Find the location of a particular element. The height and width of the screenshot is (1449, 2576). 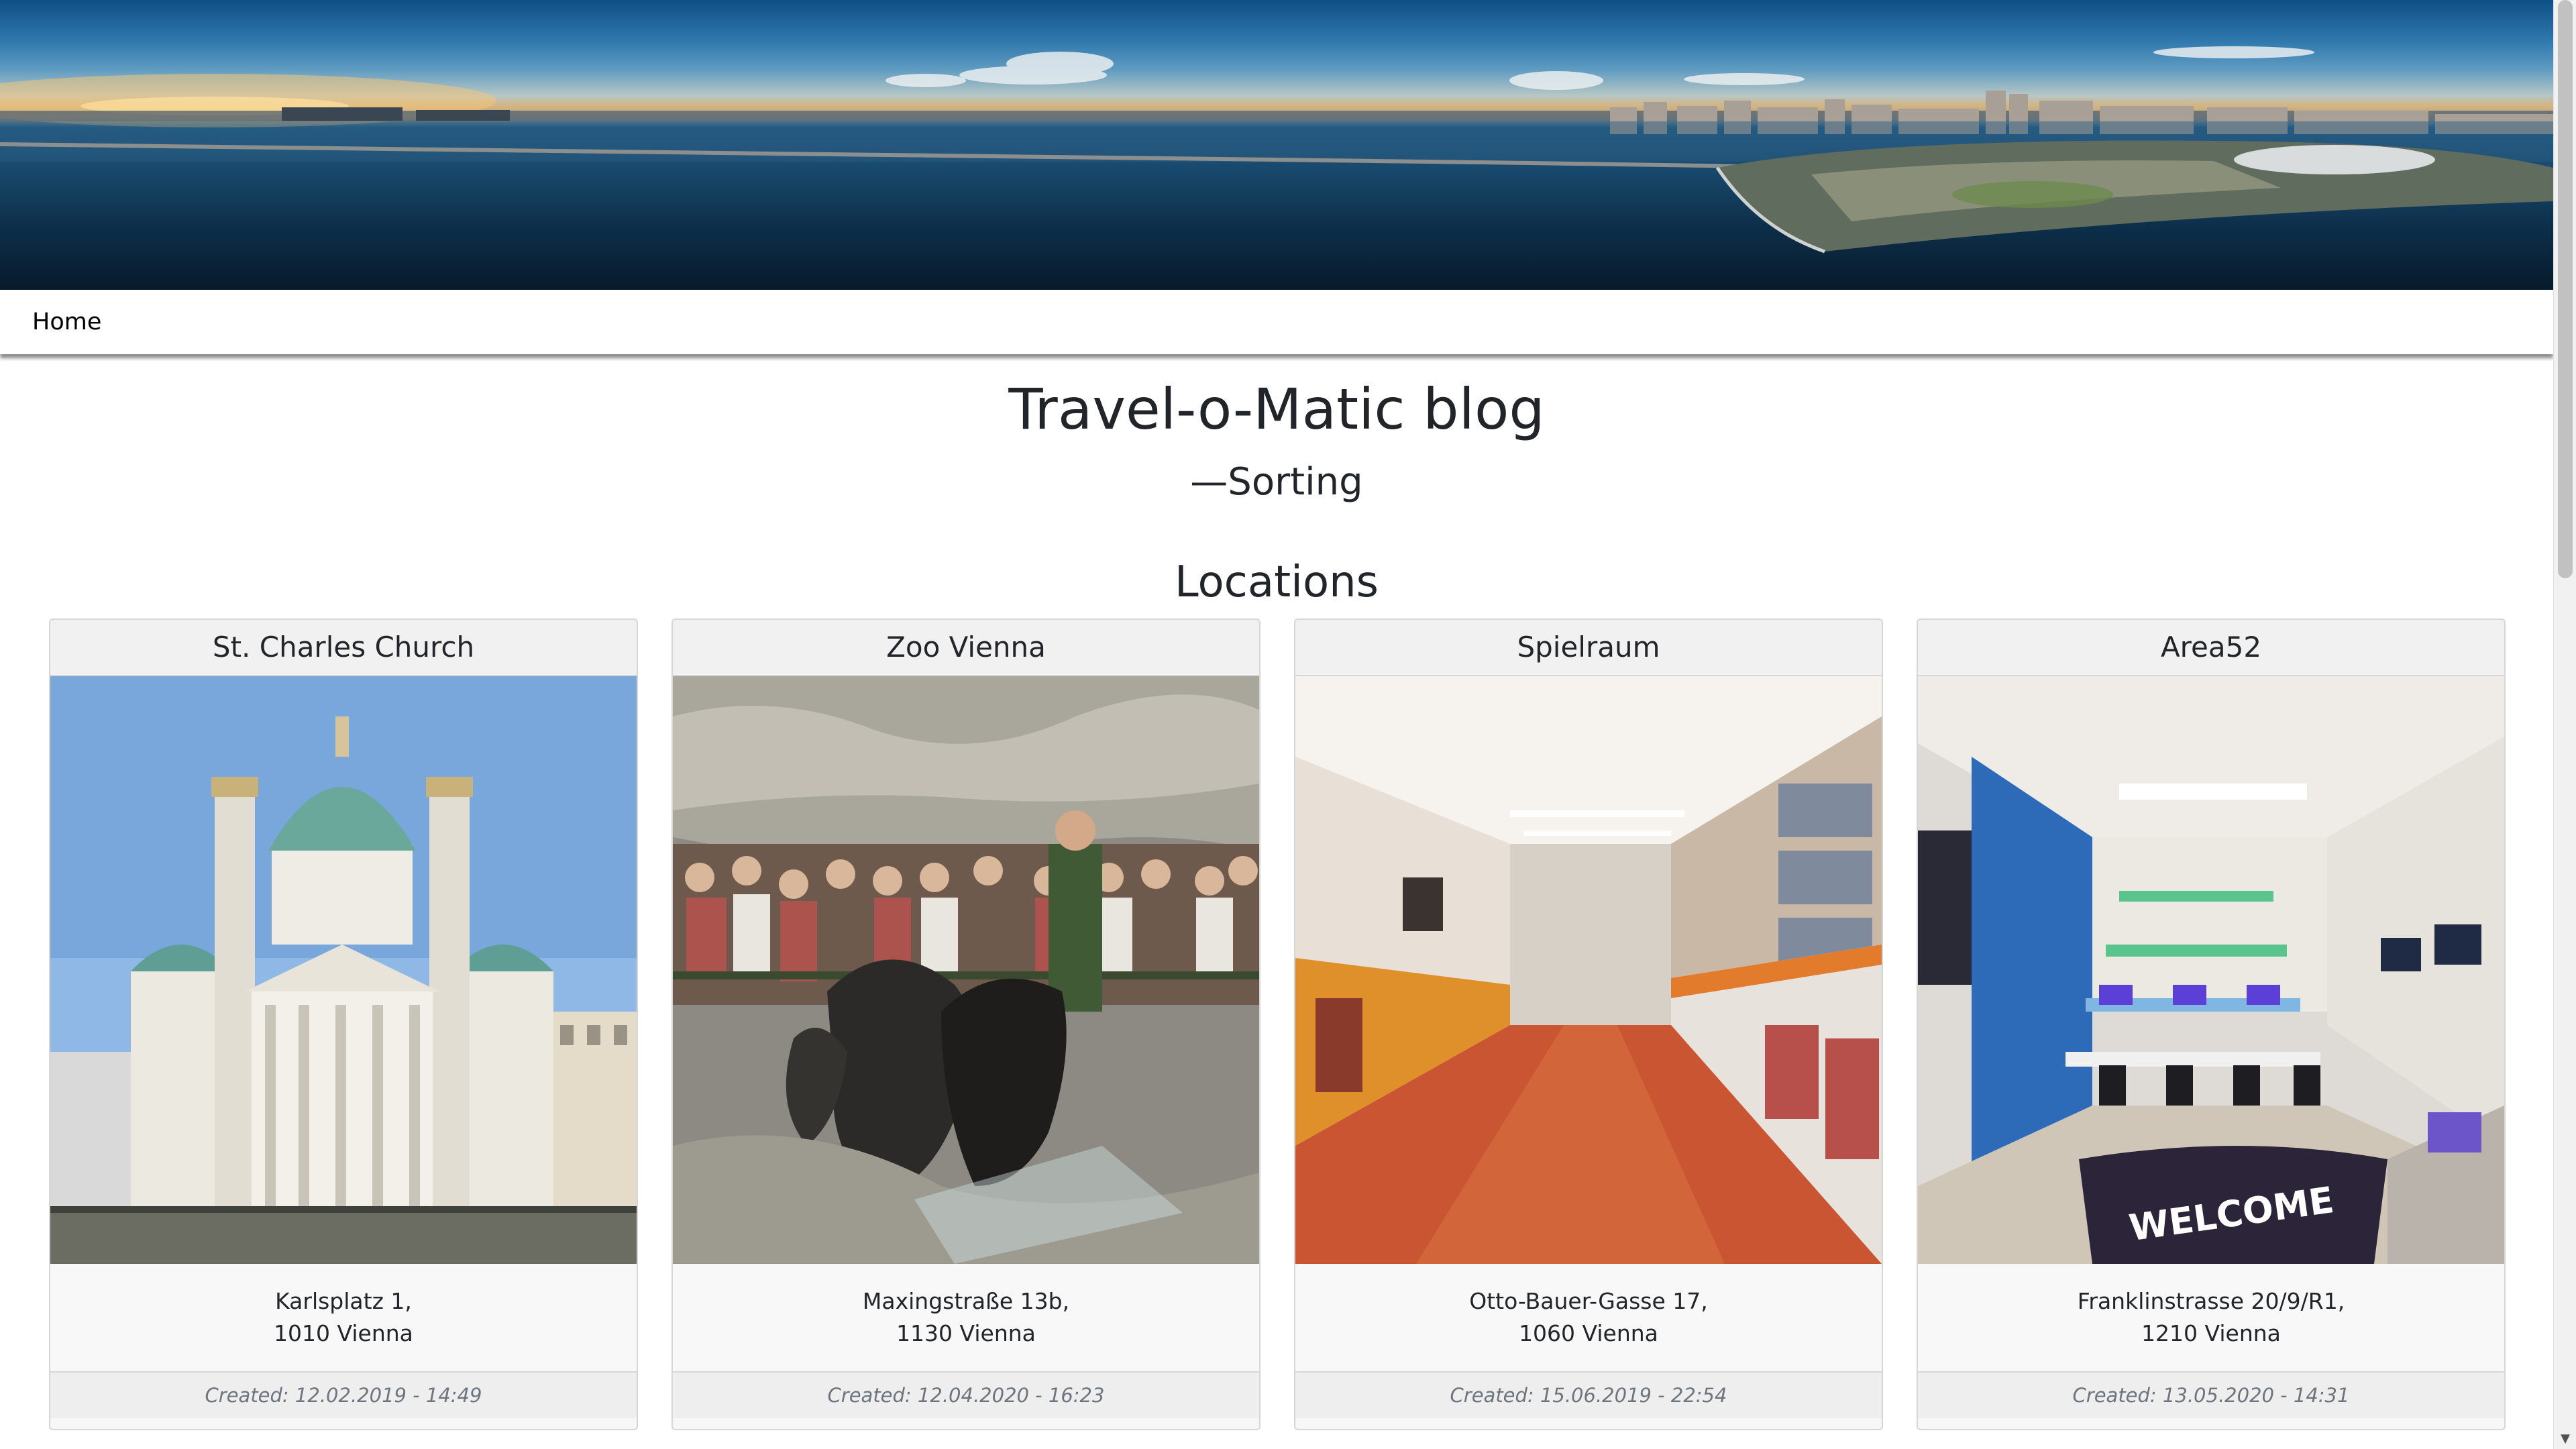

location-name: St. Charles Church is located at coordinates (343, 648).